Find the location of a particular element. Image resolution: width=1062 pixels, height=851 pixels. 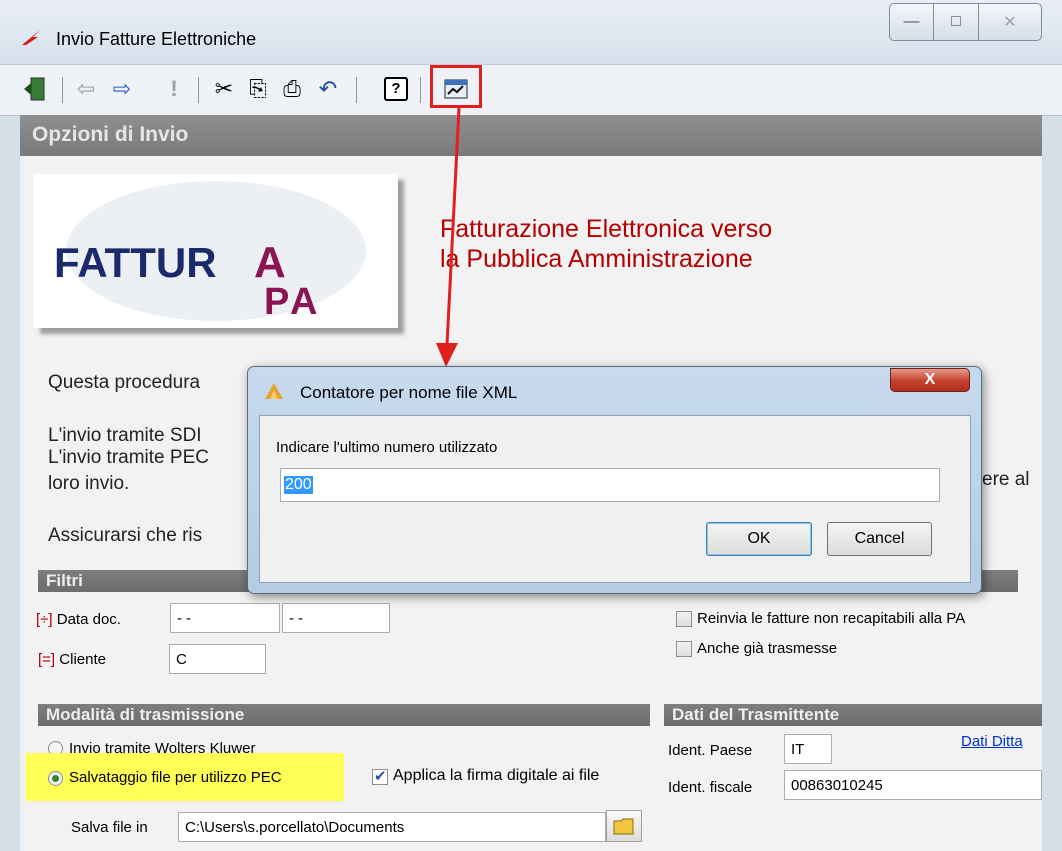

sender-group-title: Dati del Trasmittente is located at coordinates (853, 715).